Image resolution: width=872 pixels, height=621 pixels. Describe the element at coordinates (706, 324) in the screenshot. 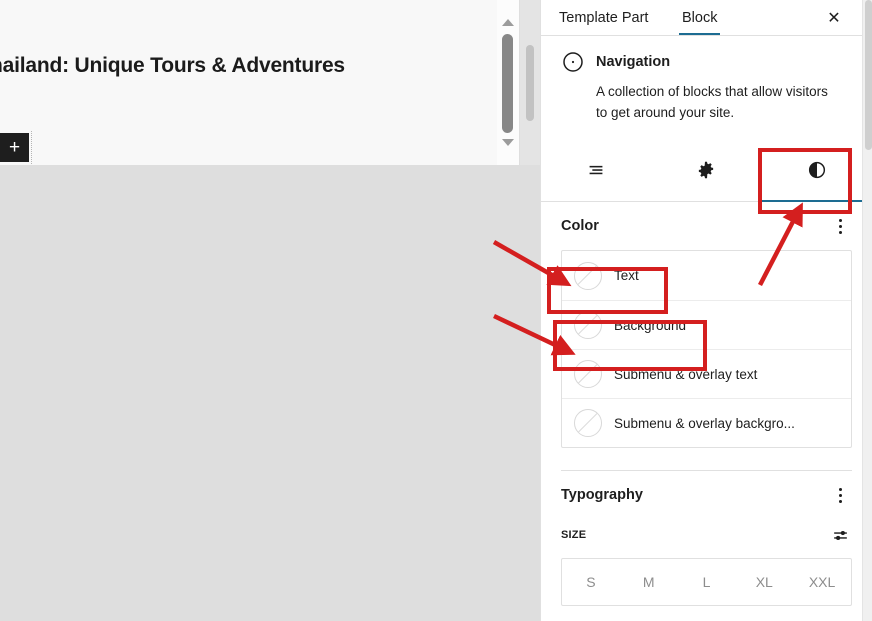

I see `color-row-background: Background` at that location.